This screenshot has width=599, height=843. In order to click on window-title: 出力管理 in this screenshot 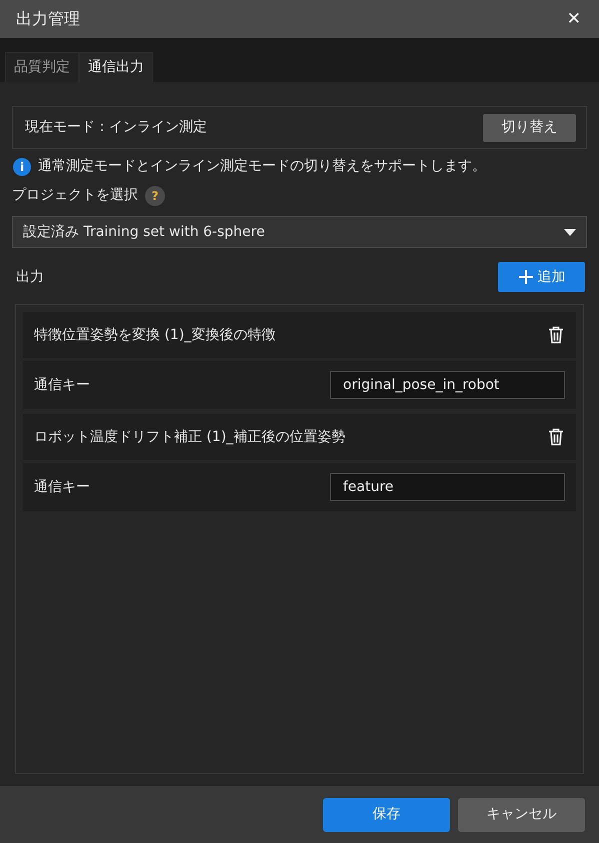, I will do `click(48, 19)`.